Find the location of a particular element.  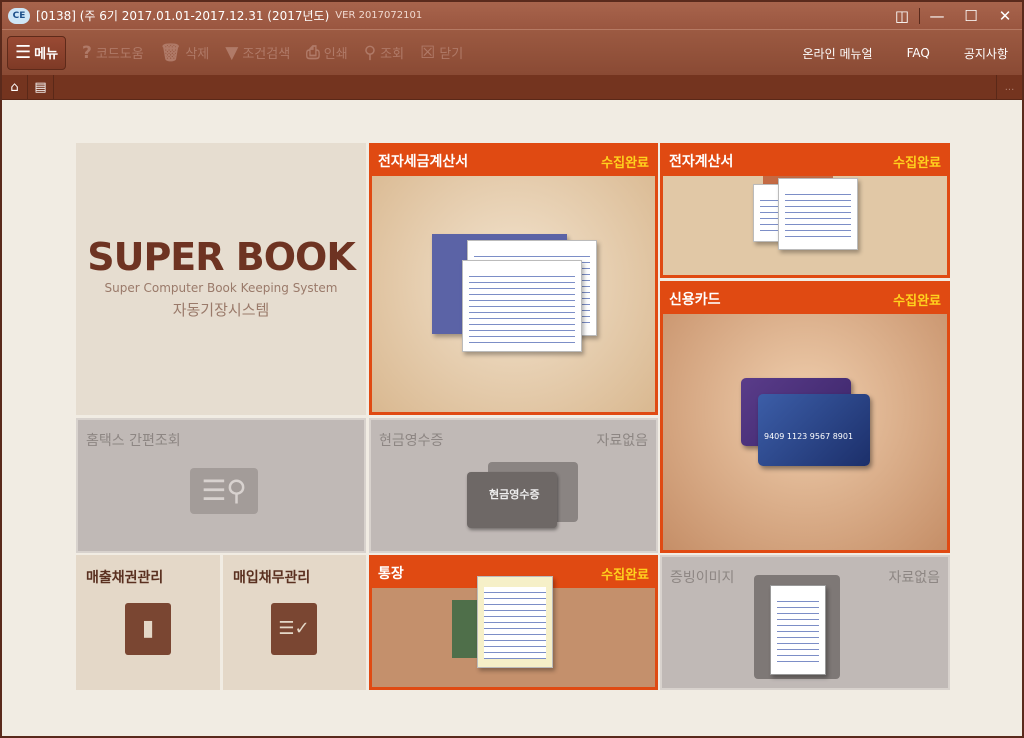

close-icon: ✕ is located at coordinates (1005, 16).